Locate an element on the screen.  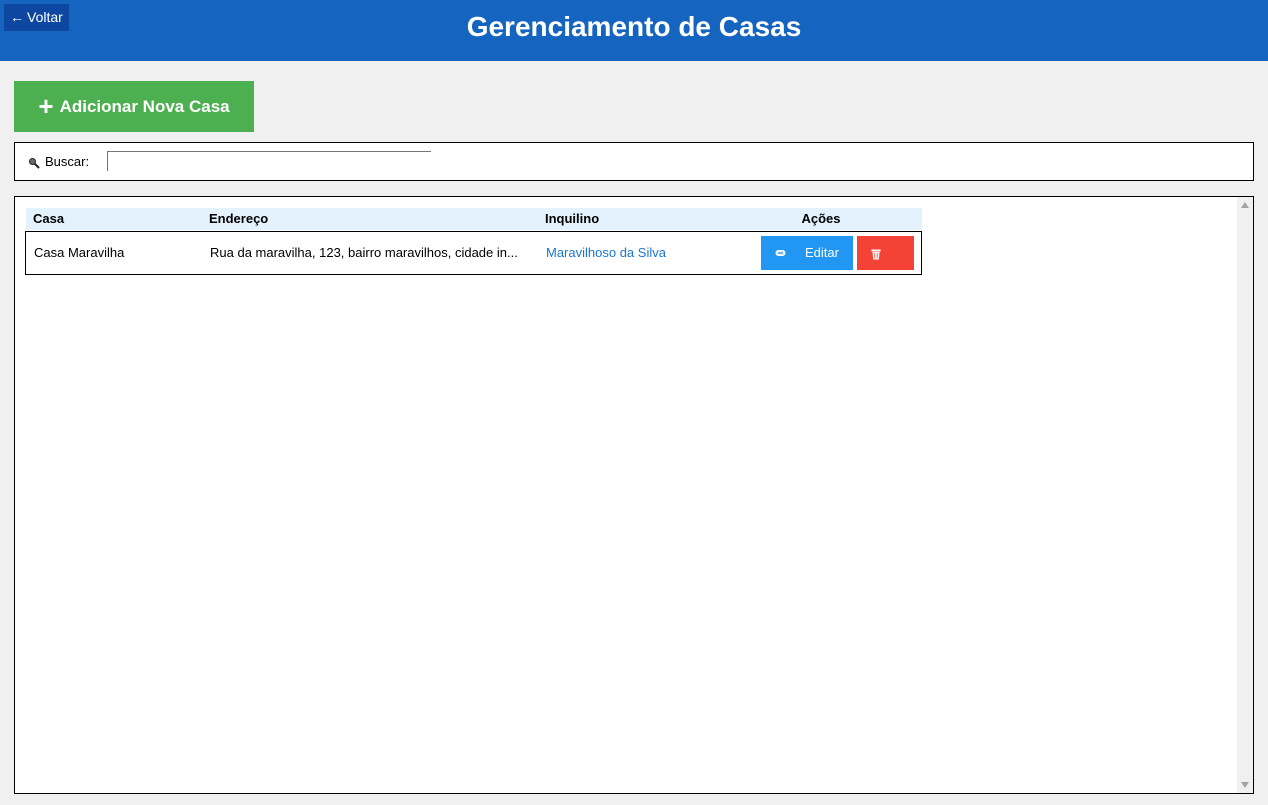
plus-icon: + is located at coordinates (46, 105).